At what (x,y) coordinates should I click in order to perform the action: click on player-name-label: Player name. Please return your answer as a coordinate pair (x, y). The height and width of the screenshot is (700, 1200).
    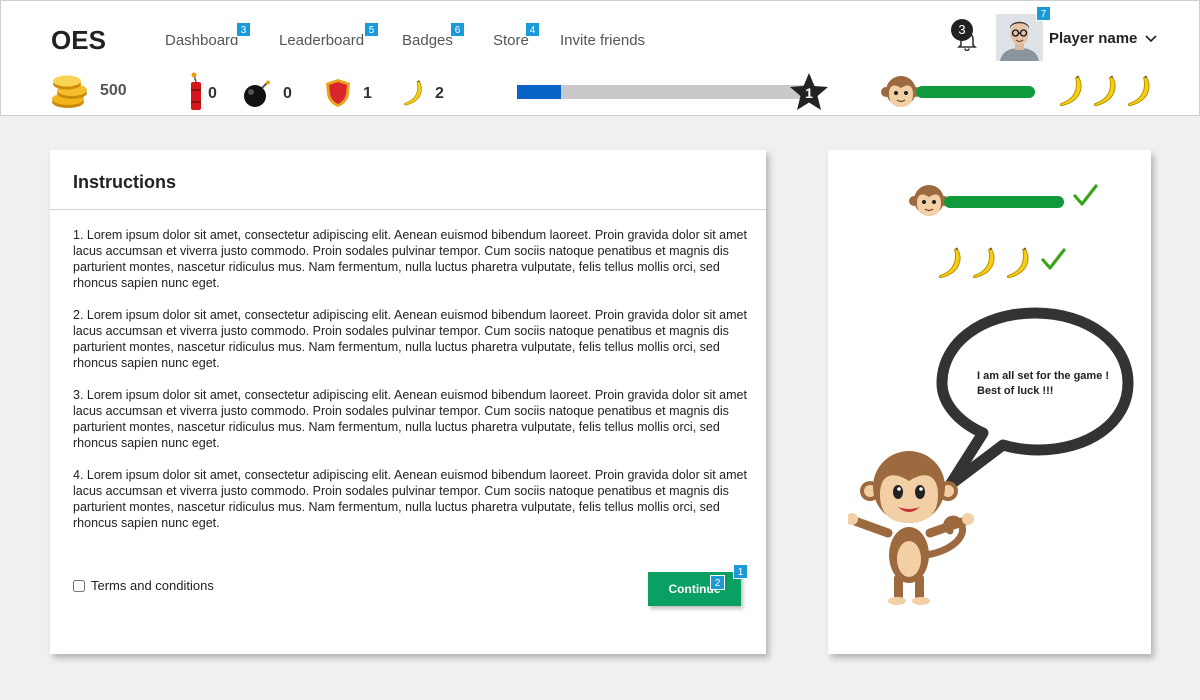
    Looking at the image, I should click on (1093, 38).